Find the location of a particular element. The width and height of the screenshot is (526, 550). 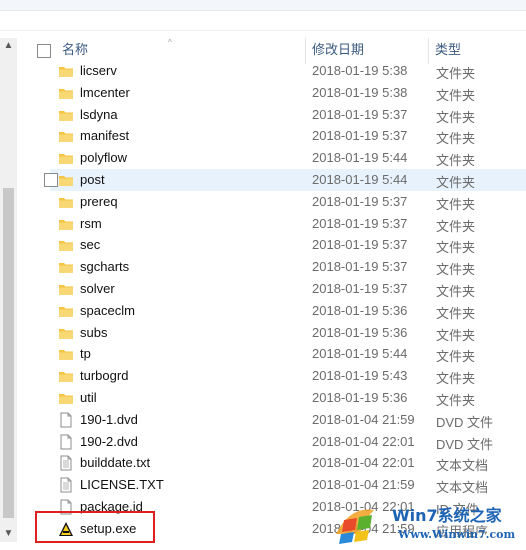

file-name: LICENSE.TXT is located at coordinates (122, 485).